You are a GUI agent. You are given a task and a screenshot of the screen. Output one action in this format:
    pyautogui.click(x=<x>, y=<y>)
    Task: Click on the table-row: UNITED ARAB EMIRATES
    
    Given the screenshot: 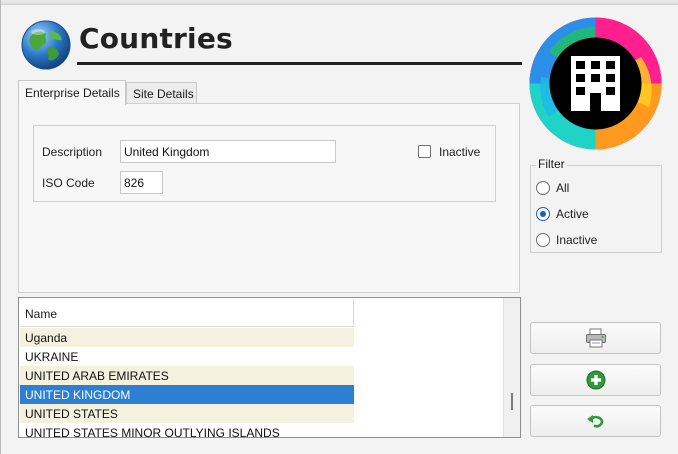 What is the action you would take?
    pyautogui.click(x=187, y=375)
    